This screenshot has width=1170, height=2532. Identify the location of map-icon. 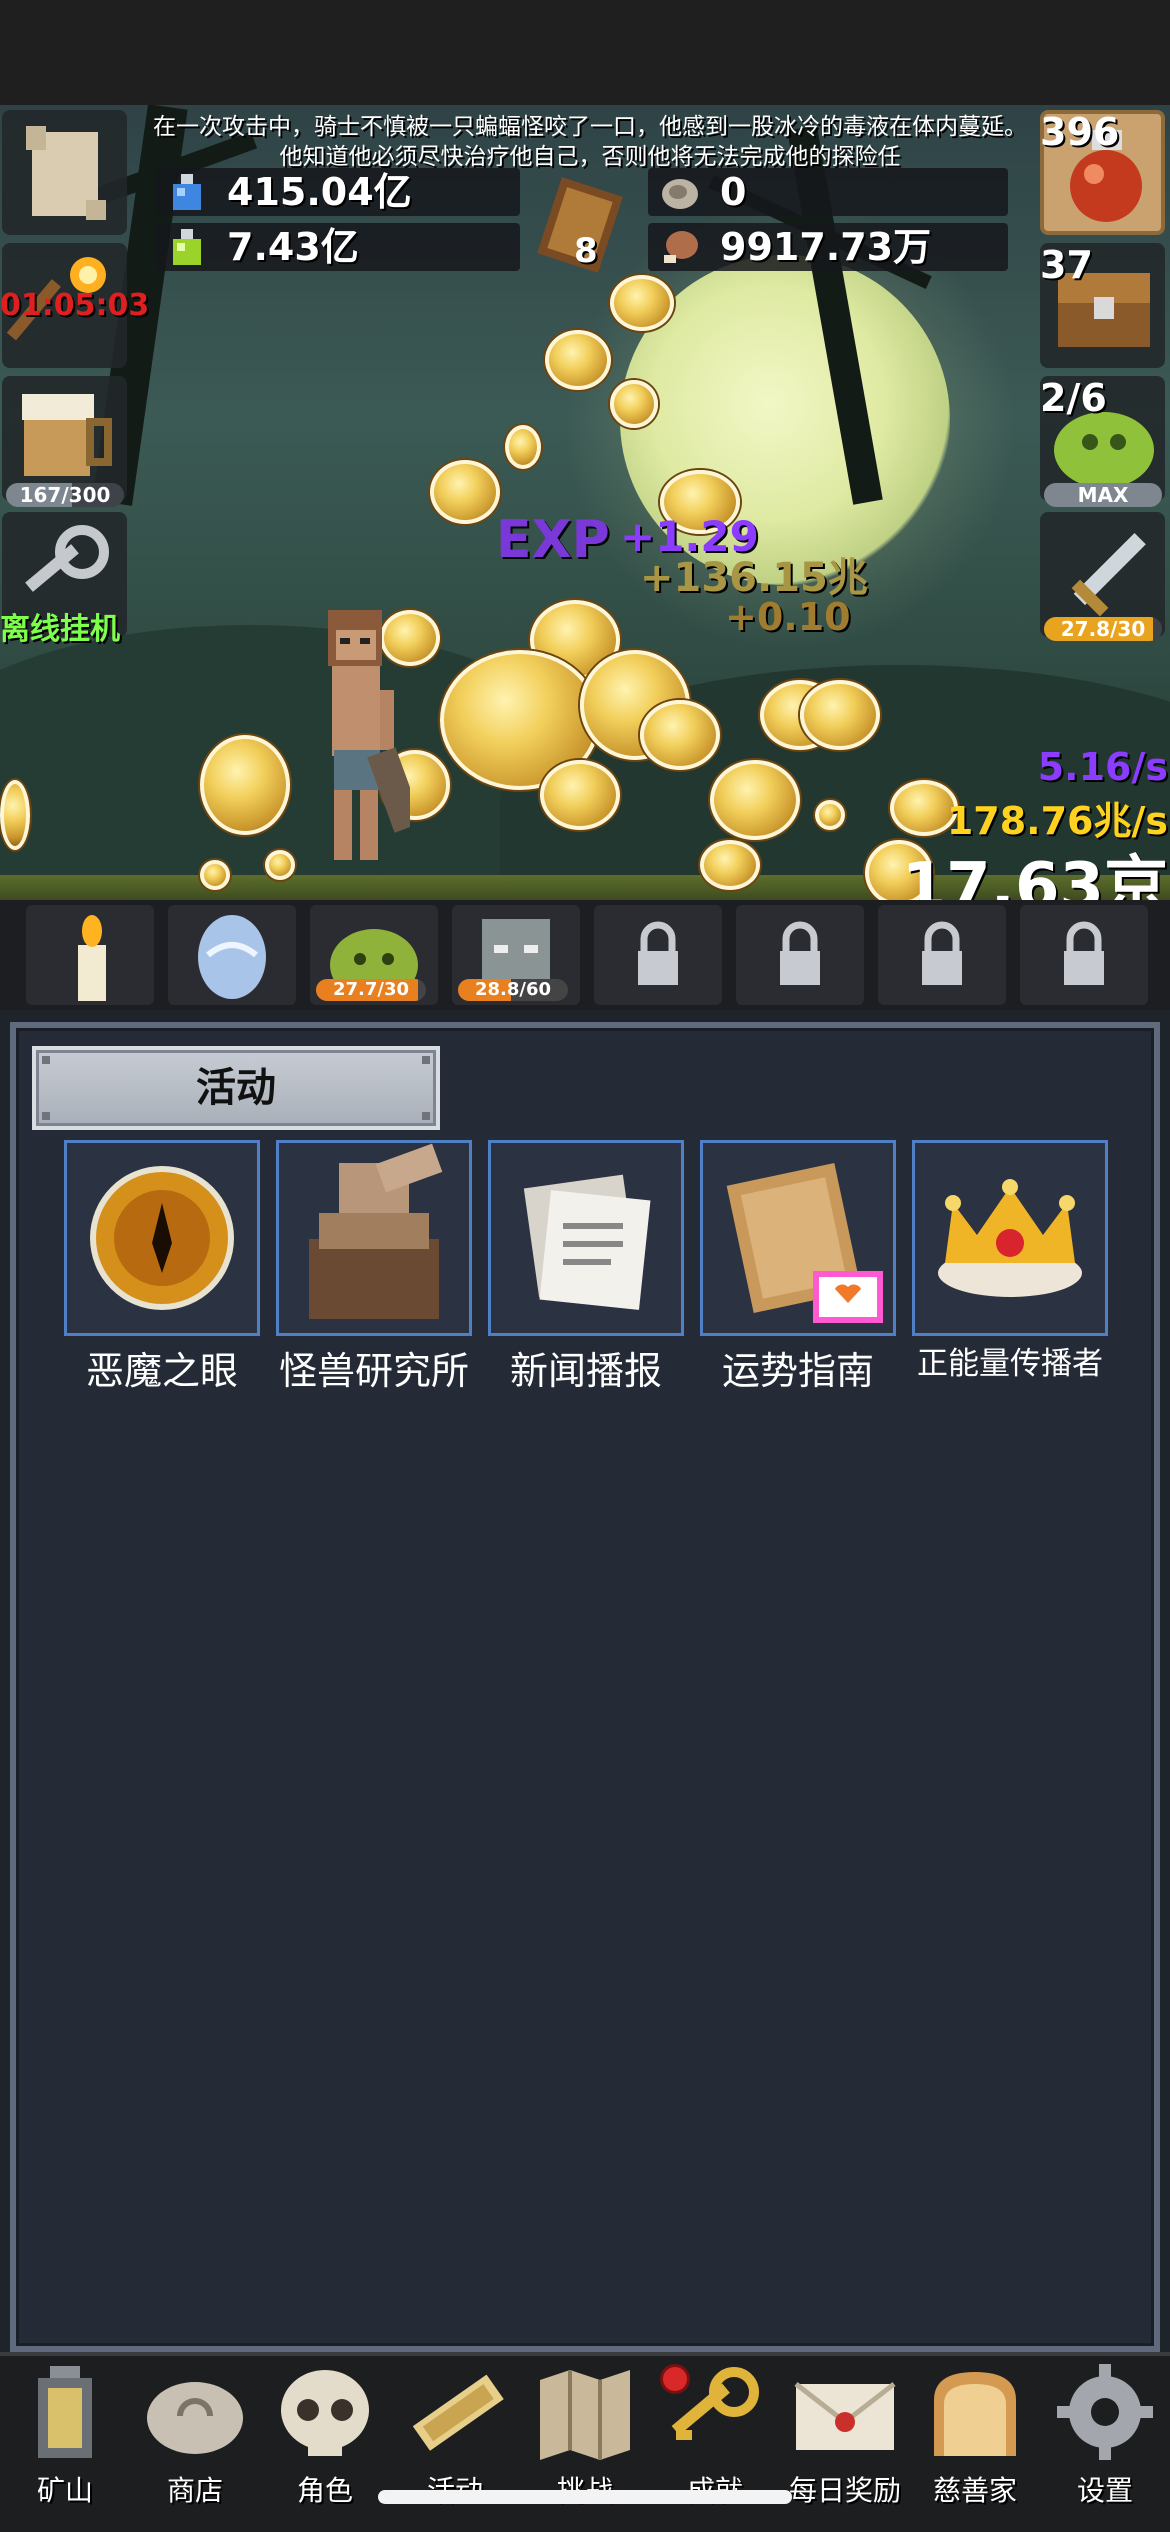
(585, 2415).